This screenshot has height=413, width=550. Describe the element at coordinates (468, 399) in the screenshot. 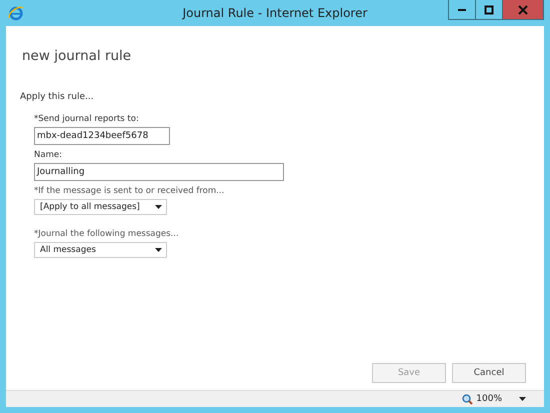

I see `zoom-icon` at that location.